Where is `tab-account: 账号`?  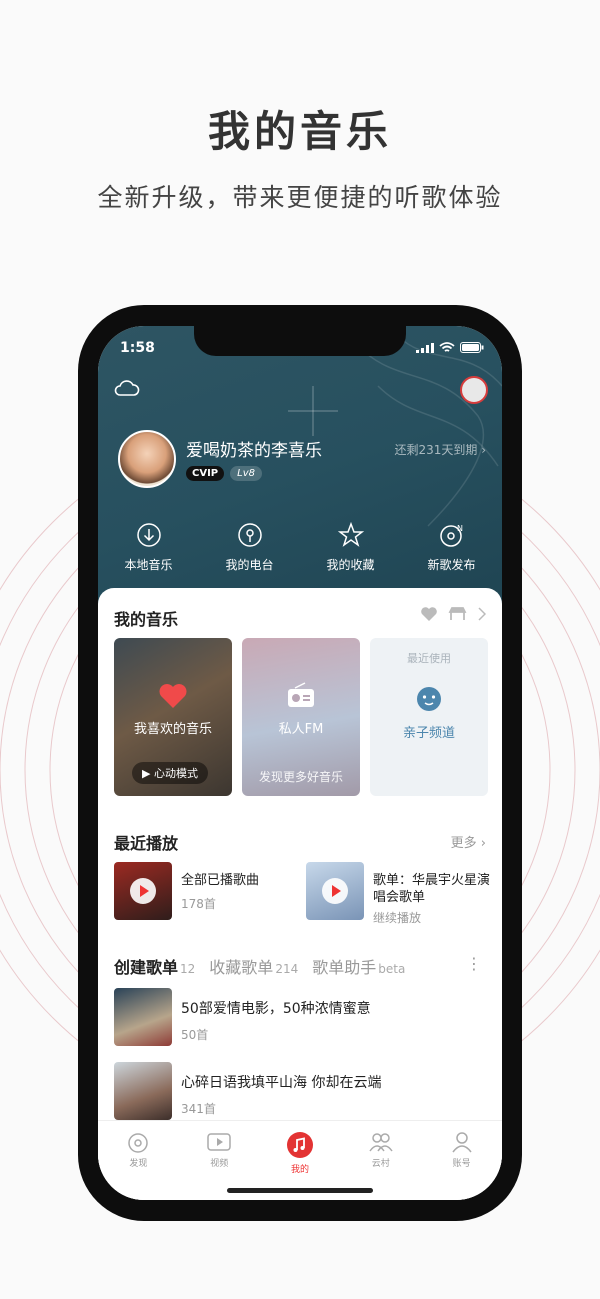
tab-account: 账号 is located at coordinates (461, 1160).